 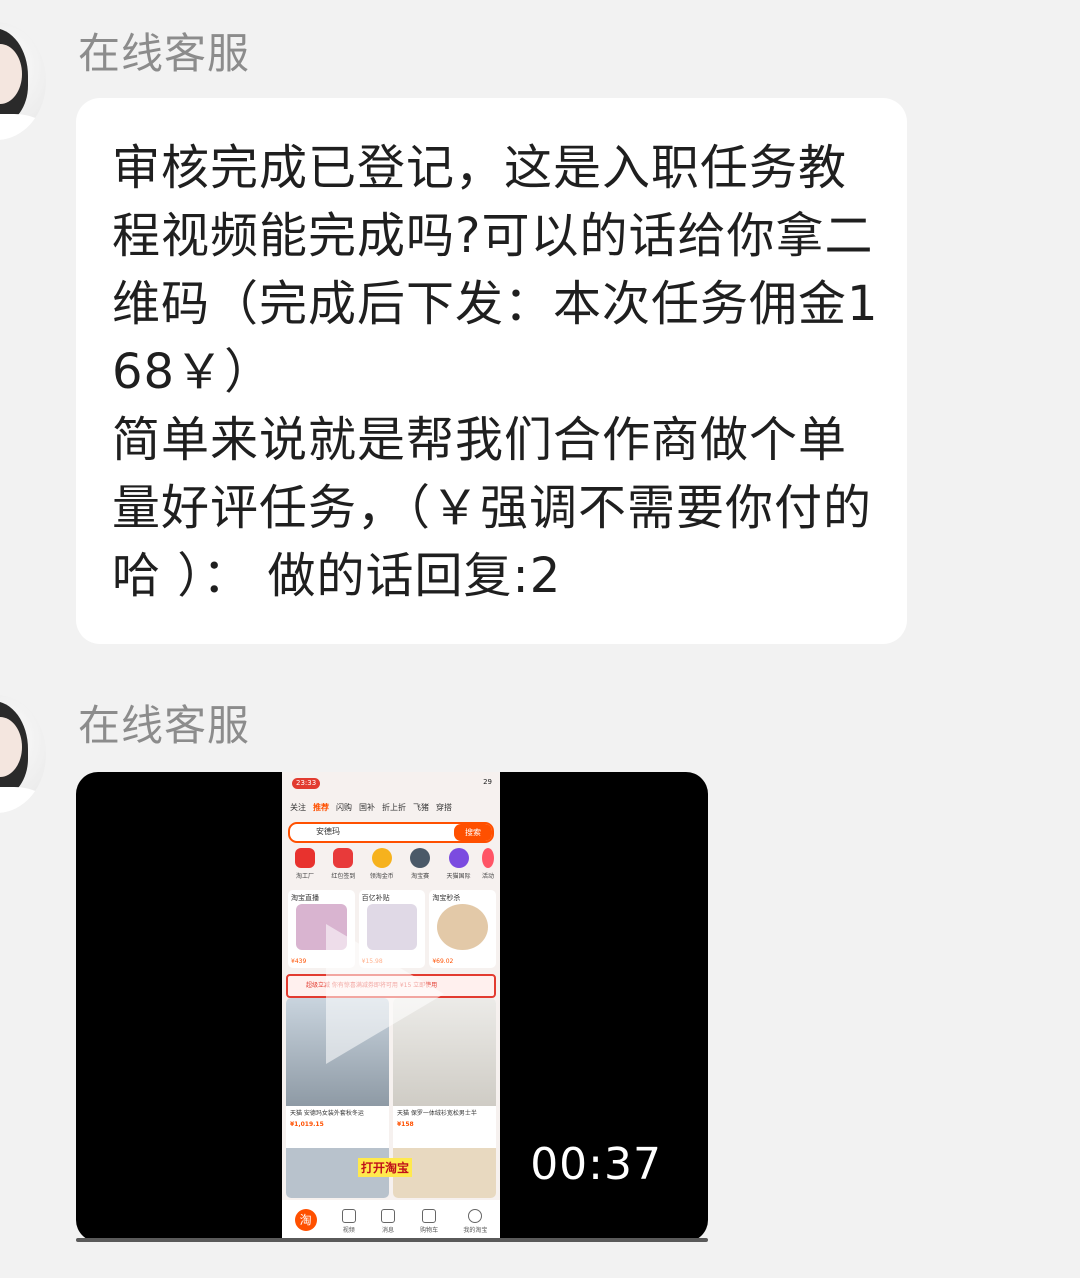 What do you see at coordinates (429, 1221) in the screenshot?
I see `phone-tab-cart: 购物车` at bounding box center [429, 1221].